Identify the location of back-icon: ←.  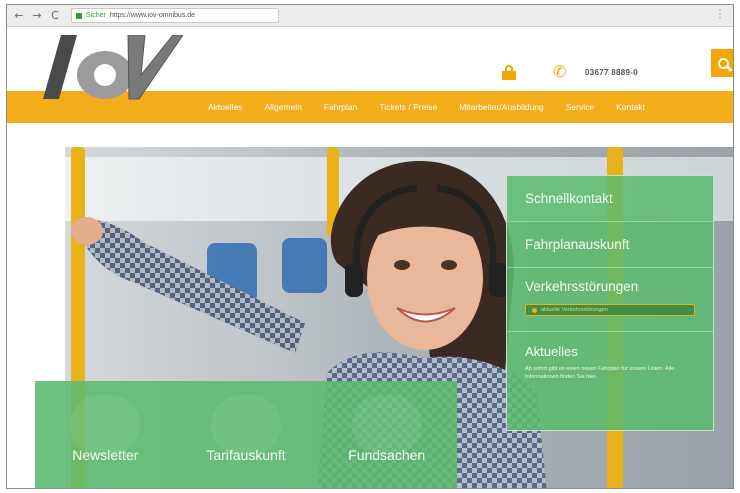
(19, 16).